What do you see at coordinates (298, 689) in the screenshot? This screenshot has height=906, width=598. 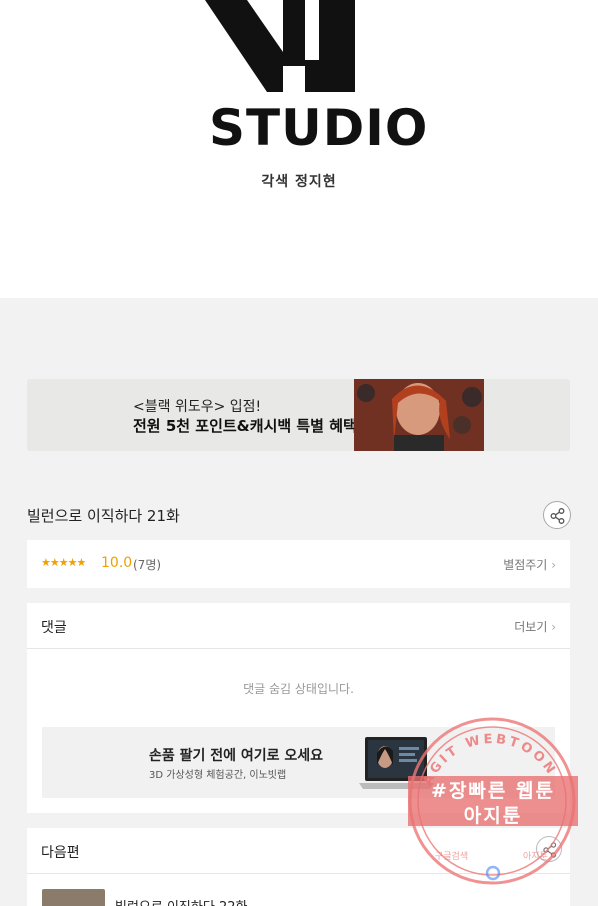 I see `comments-hidden-message: 댓글 숨김 상태입니다.` at bounding box center [298, 689].